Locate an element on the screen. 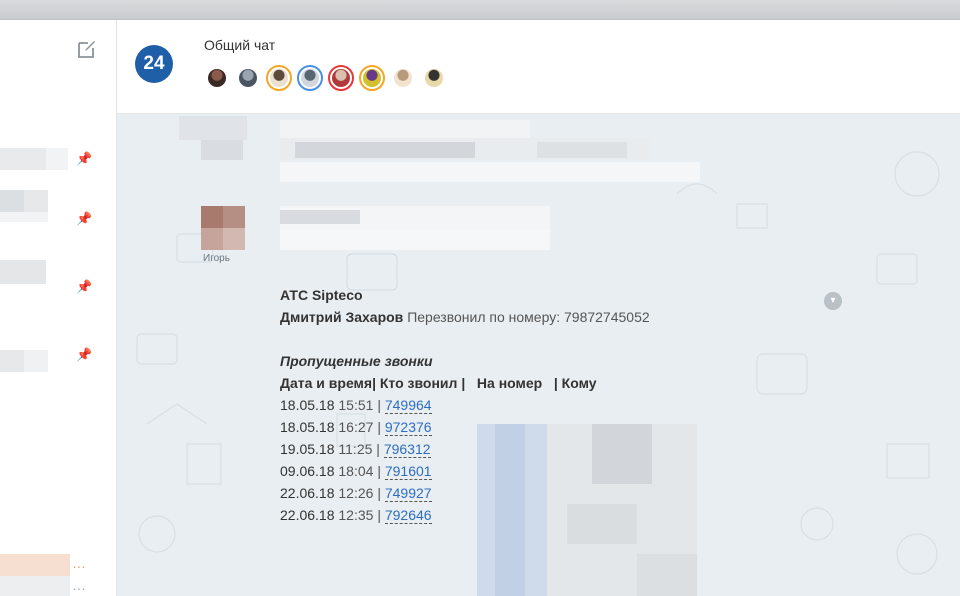  call-time: 16:27 is located at coordinates (356, 427).